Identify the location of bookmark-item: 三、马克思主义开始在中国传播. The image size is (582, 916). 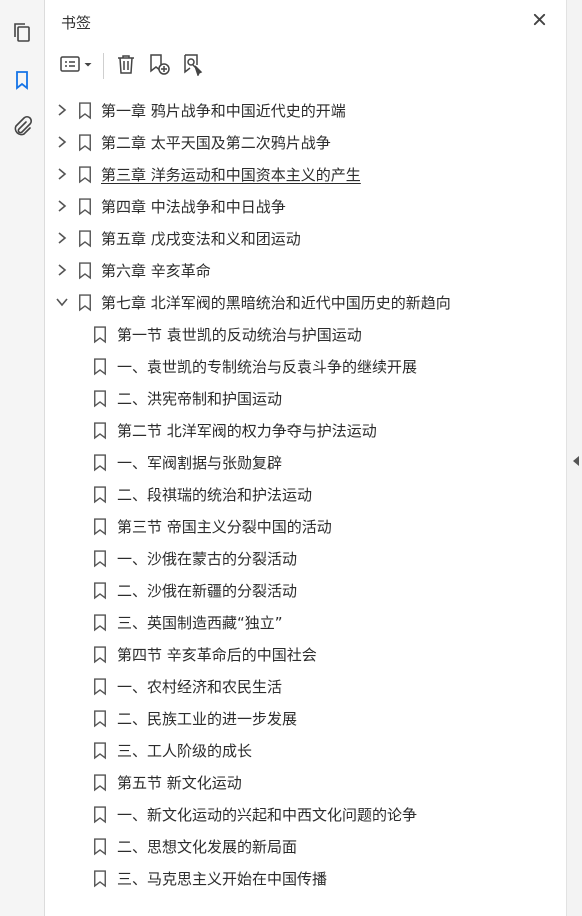
(305, 878).